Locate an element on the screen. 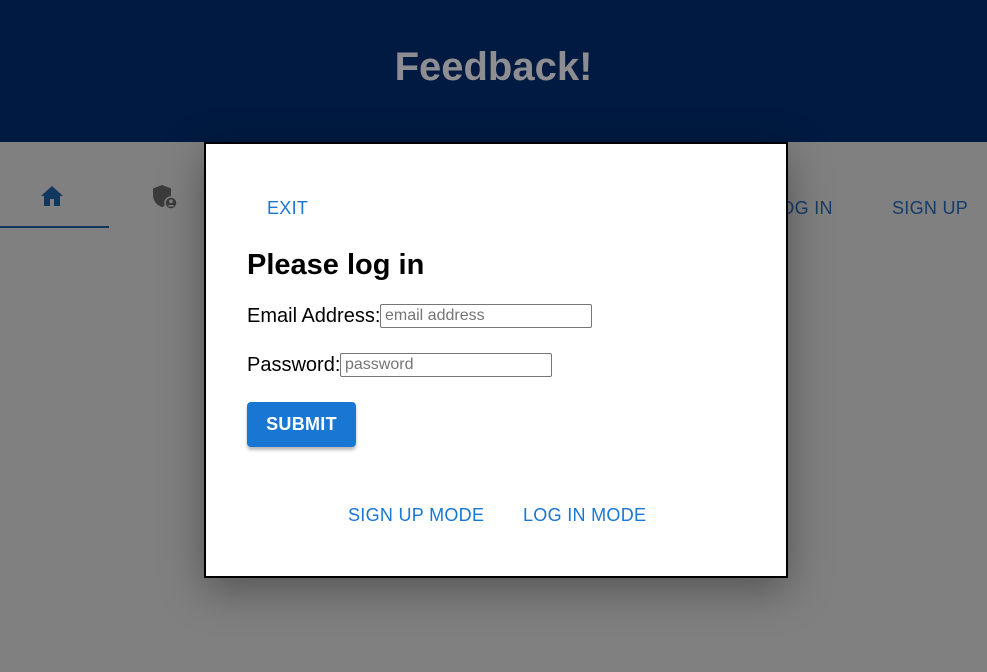 The width and height of the screenshot is (987, 672). password-label: Password: is located at coordinates (294, 365).